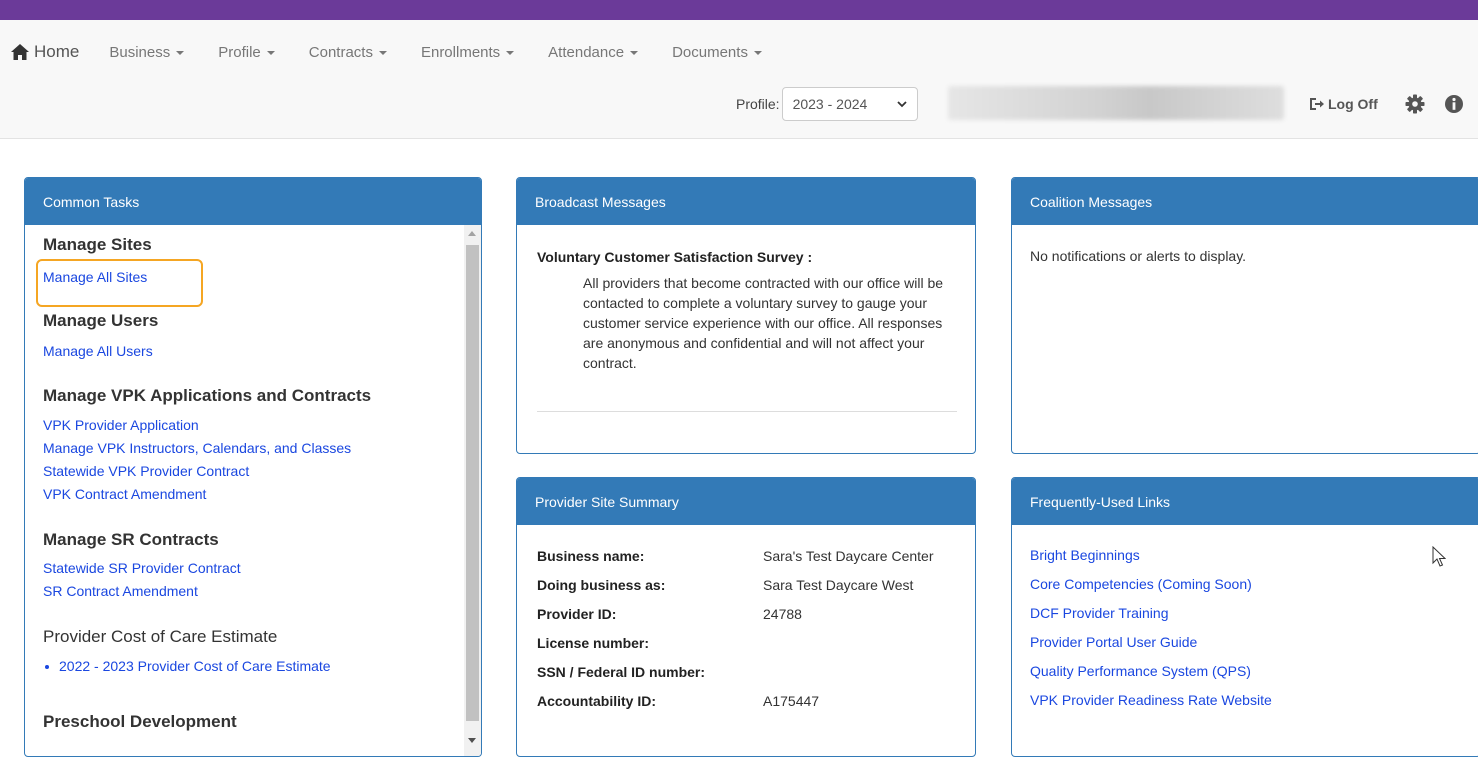 This screenshot has width=1478, height=757. I want to click on chevron-down-icon, so click(901, 104).